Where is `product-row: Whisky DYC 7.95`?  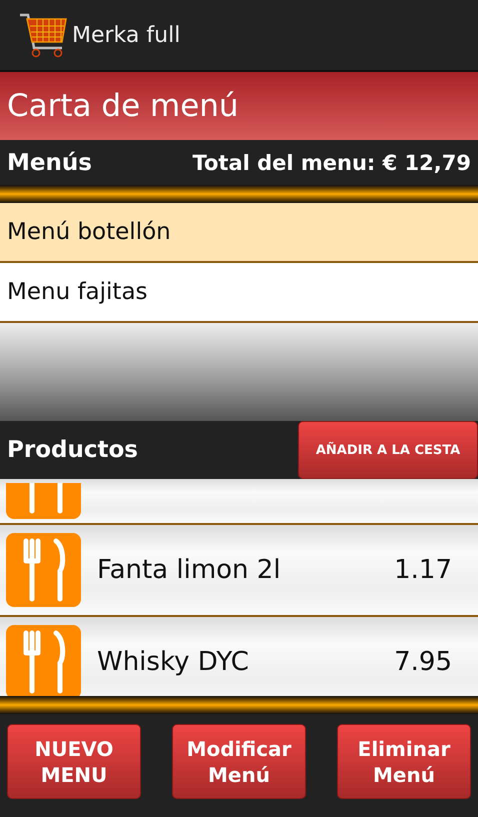
product-row: Whisky DYC 7.95 is located at coordinates (239, 656).